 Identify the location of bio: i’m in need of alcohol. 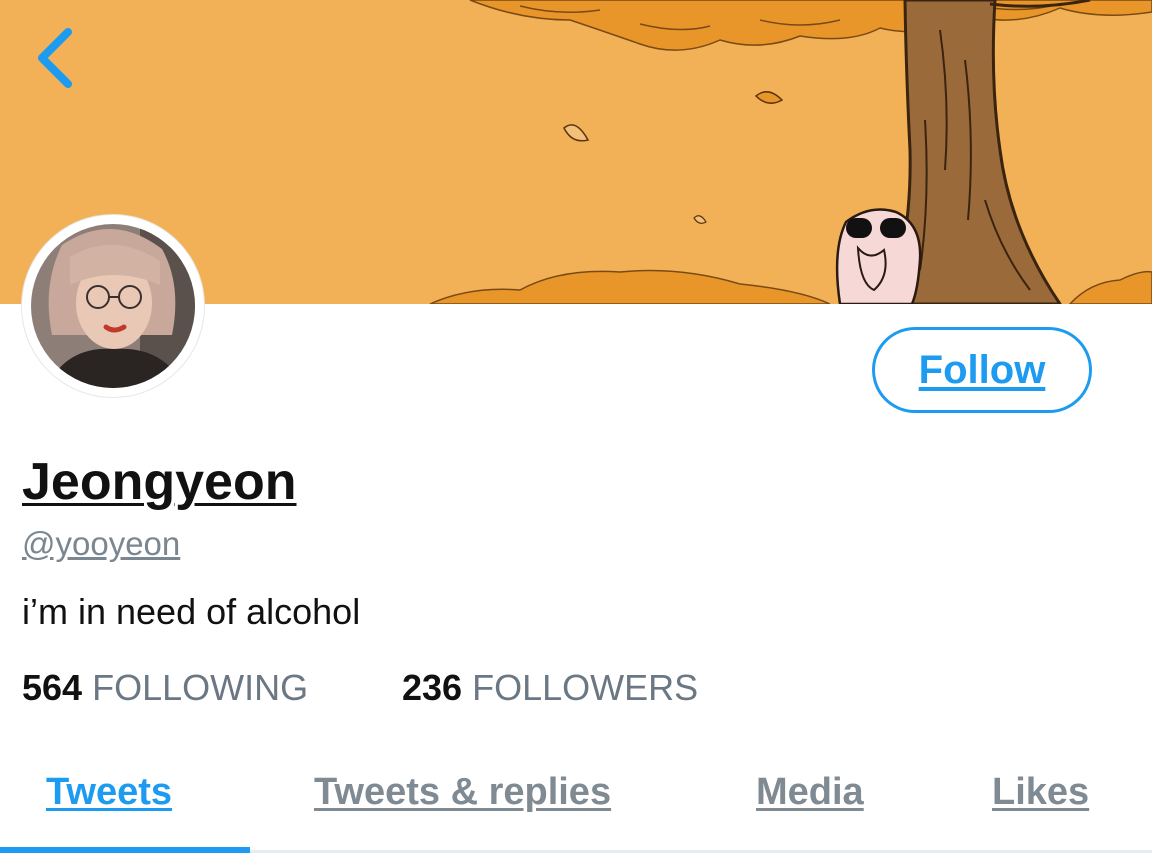
(191, 611).